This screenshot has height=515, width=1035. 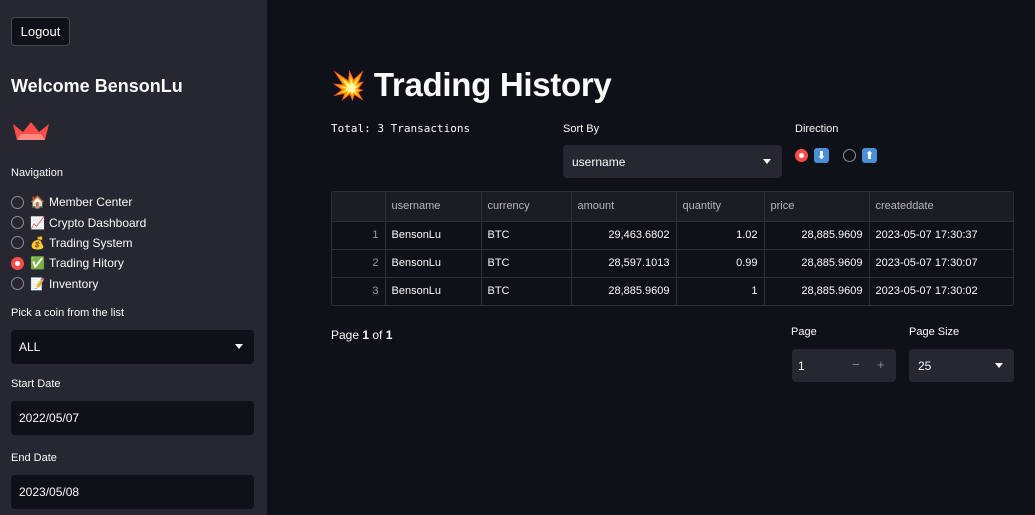 I want to click on start-date-label: Start Date, so click(x=36, y=384).